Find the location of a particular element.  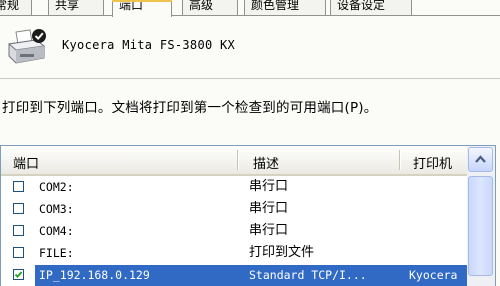

port-checkbox-checked is located at coordinates (18, 274).